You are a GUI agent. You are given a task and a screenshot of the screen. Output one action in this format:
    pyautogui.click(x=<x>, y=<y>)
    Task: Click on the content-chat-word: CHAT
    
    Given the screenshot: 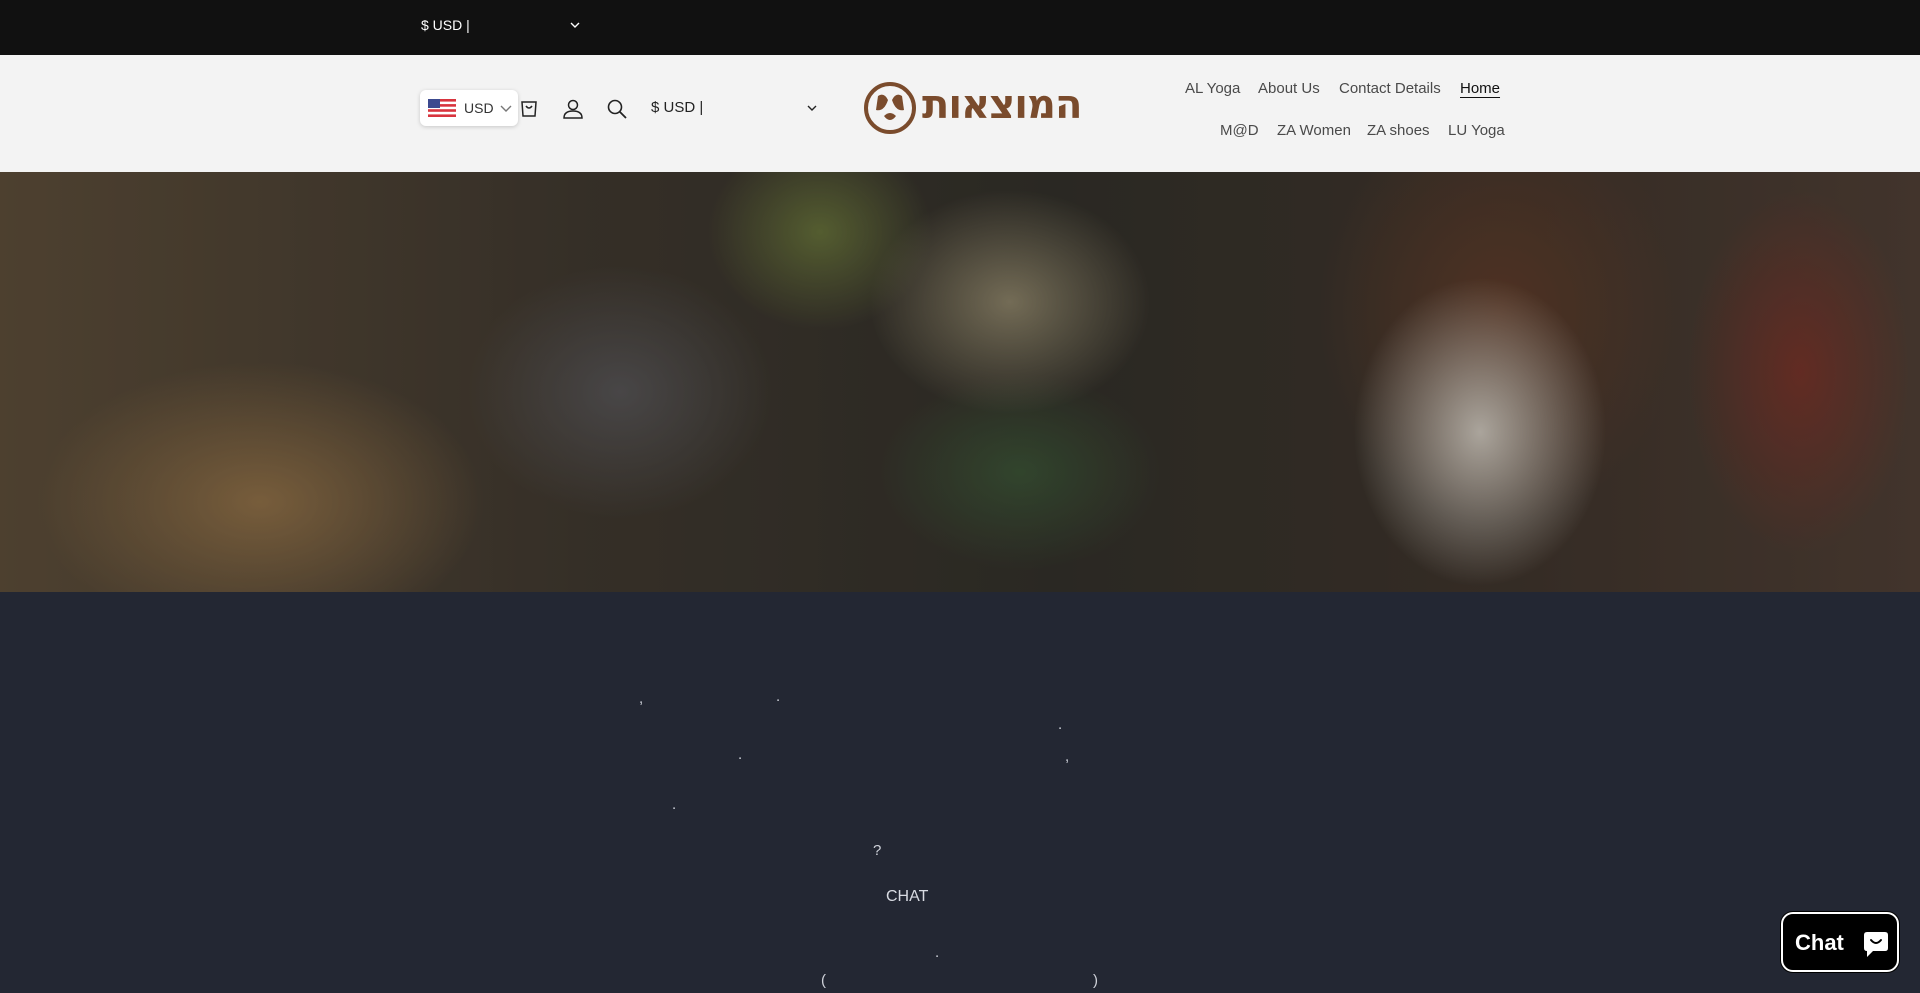 What is the action you would take?
    pyautogui.click(x=907, y=896)
    